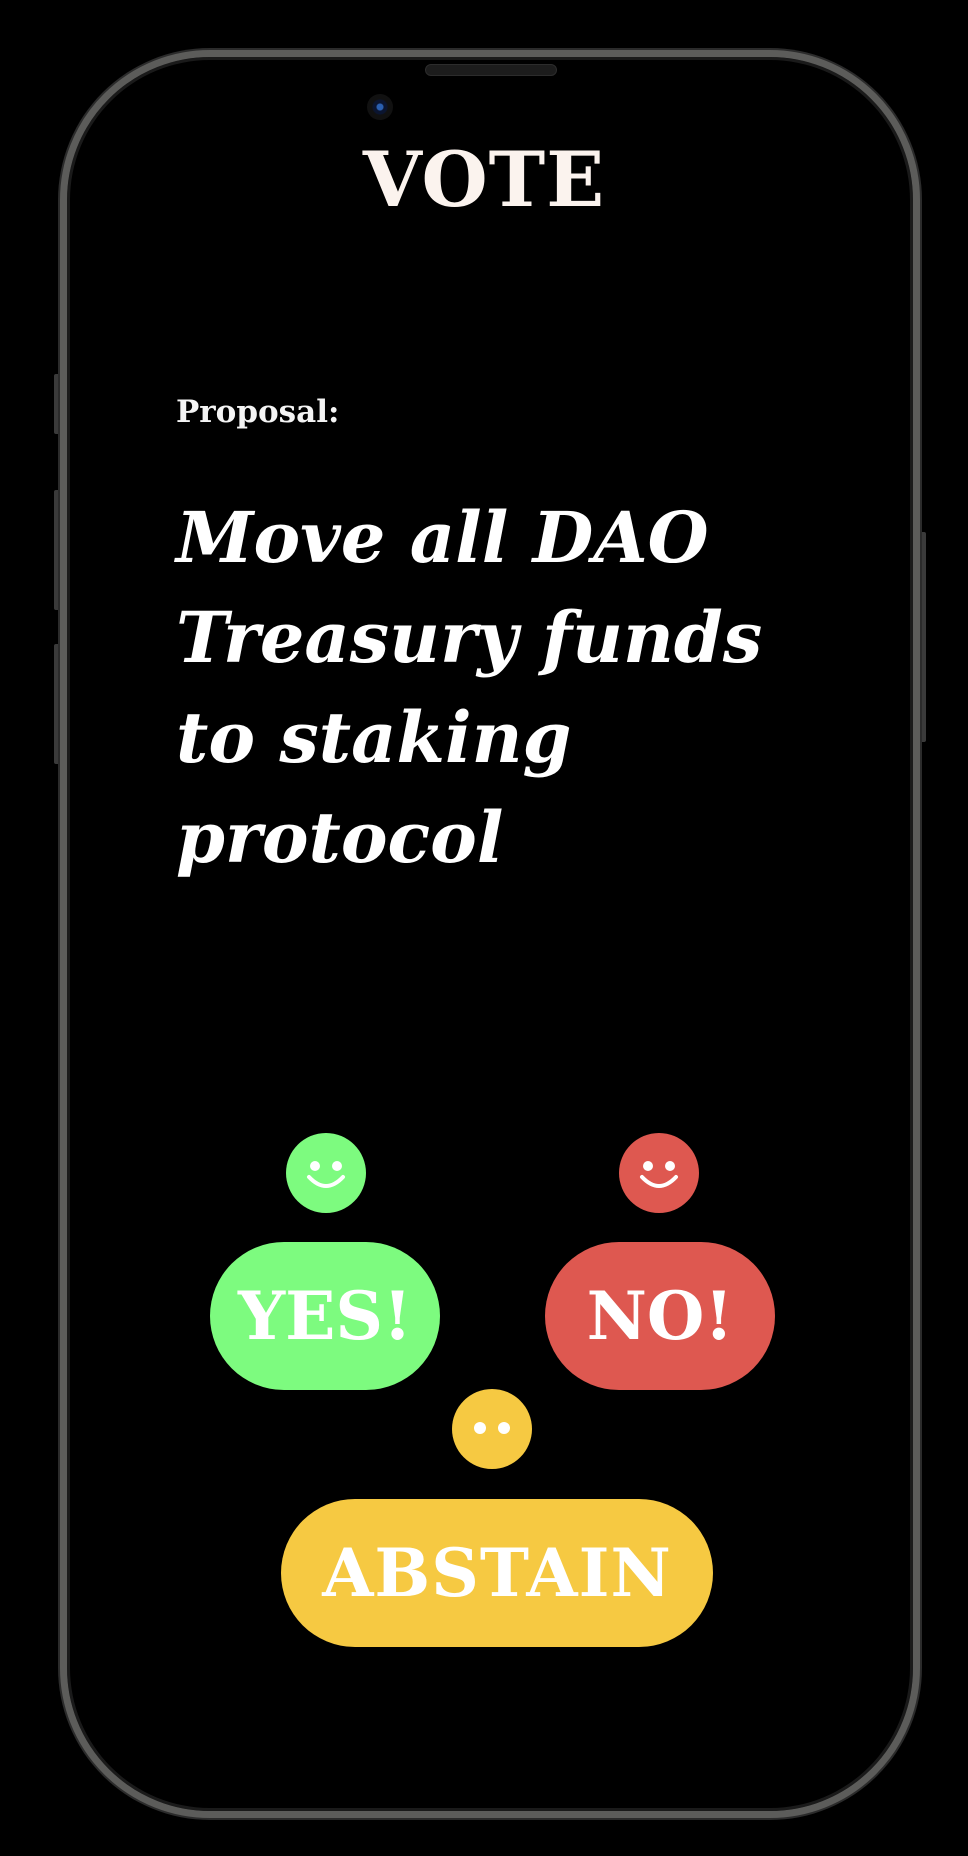 This screenshot has width=968, height=1856. Describe the element at coordinates (670, 1166) in the screenshot. I see `no-face-right-eye` at that location.